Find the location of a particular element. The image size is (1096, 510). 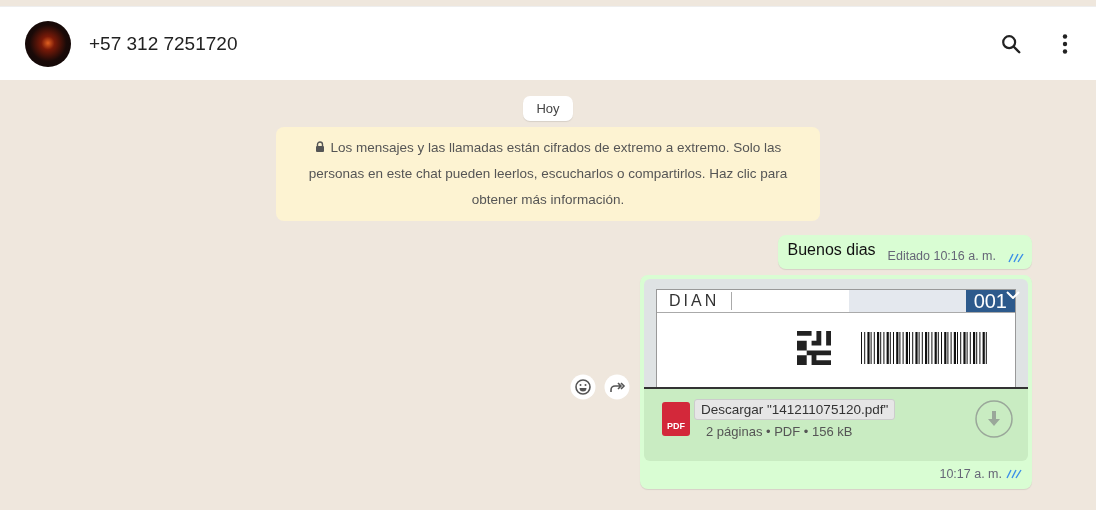

contact-name: +57 312 7251720 is located at coordinates (163, 43).